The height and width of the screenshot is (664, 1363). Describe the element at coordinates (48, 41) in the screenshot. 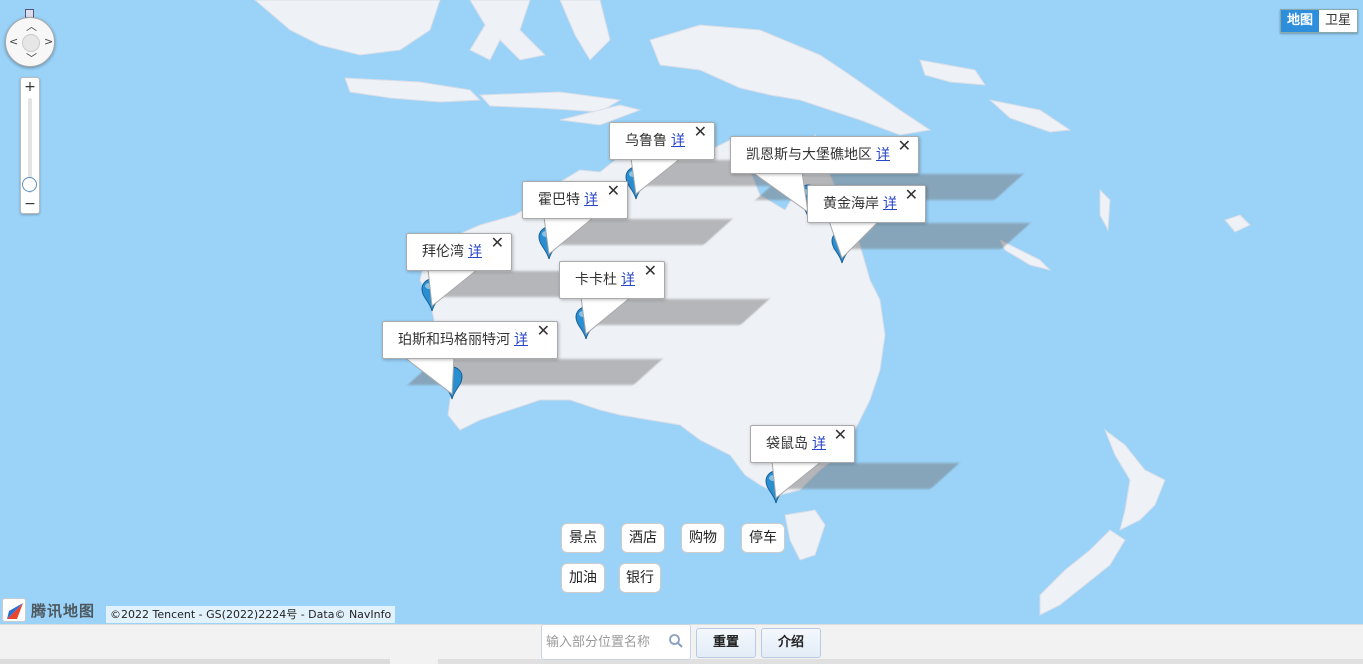

I see `pan-right-icon: >` at that location.